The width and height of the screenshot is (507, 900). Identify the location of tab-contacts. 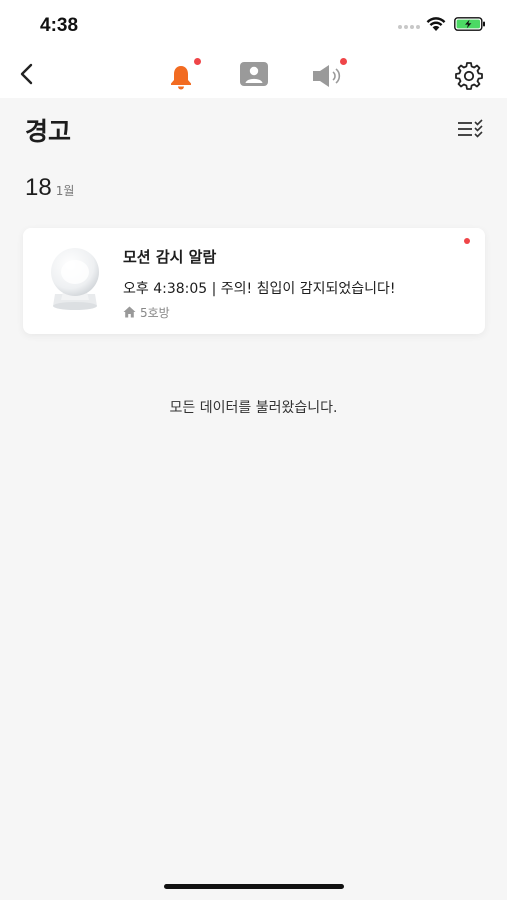
(254, 74).